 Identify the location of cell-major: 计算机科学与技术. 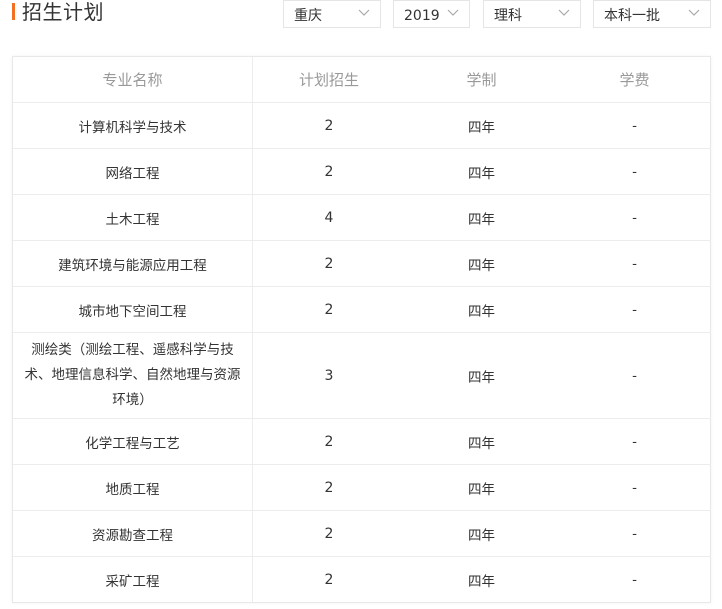
(133, 125).